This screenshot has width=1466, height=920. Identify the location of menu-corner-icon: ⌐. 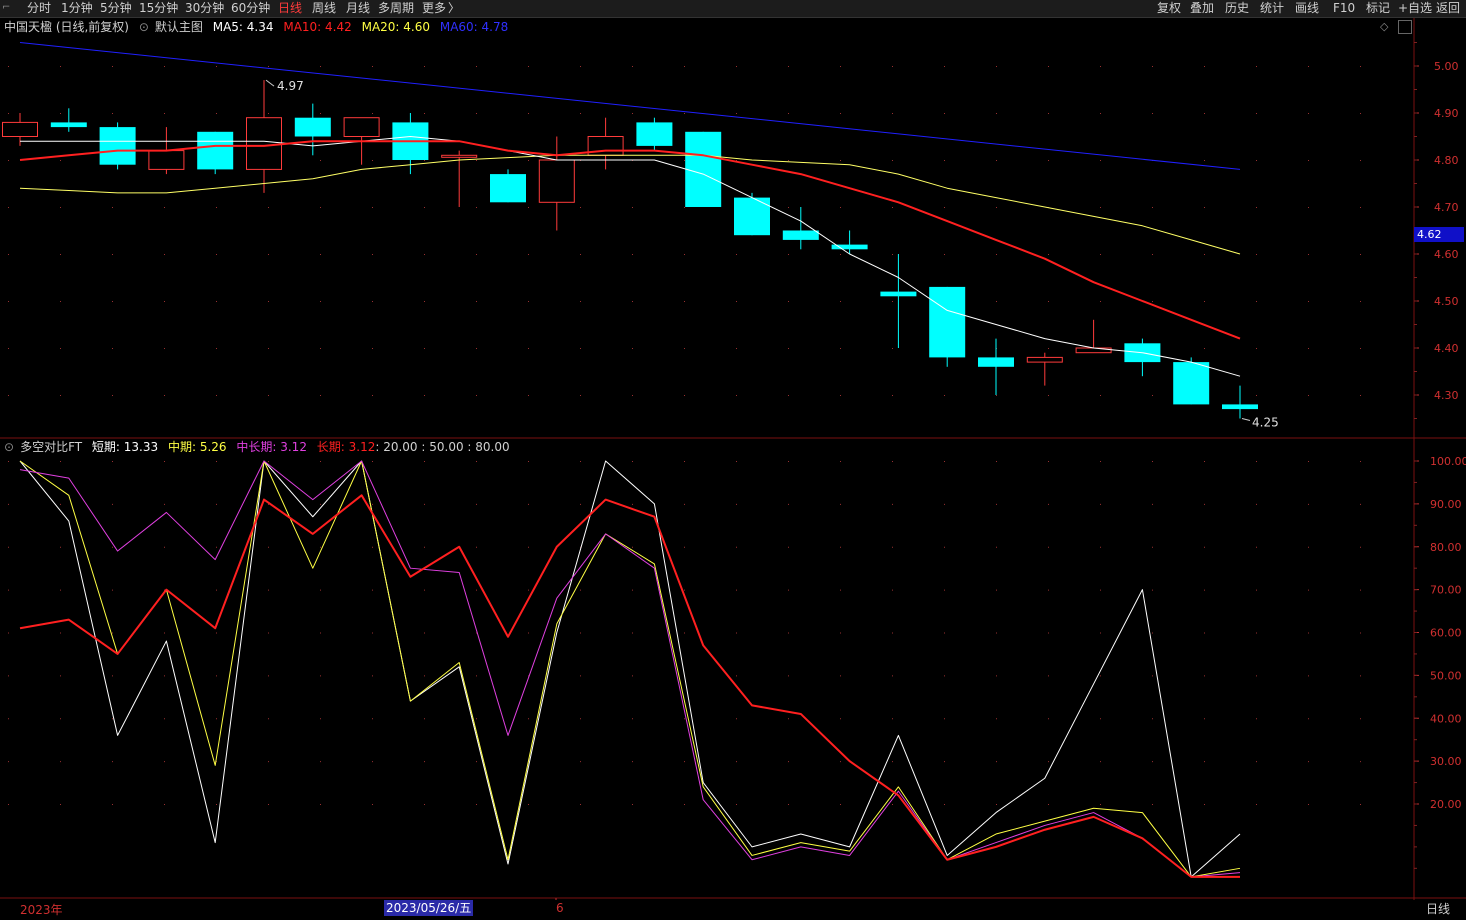
(8, 8).